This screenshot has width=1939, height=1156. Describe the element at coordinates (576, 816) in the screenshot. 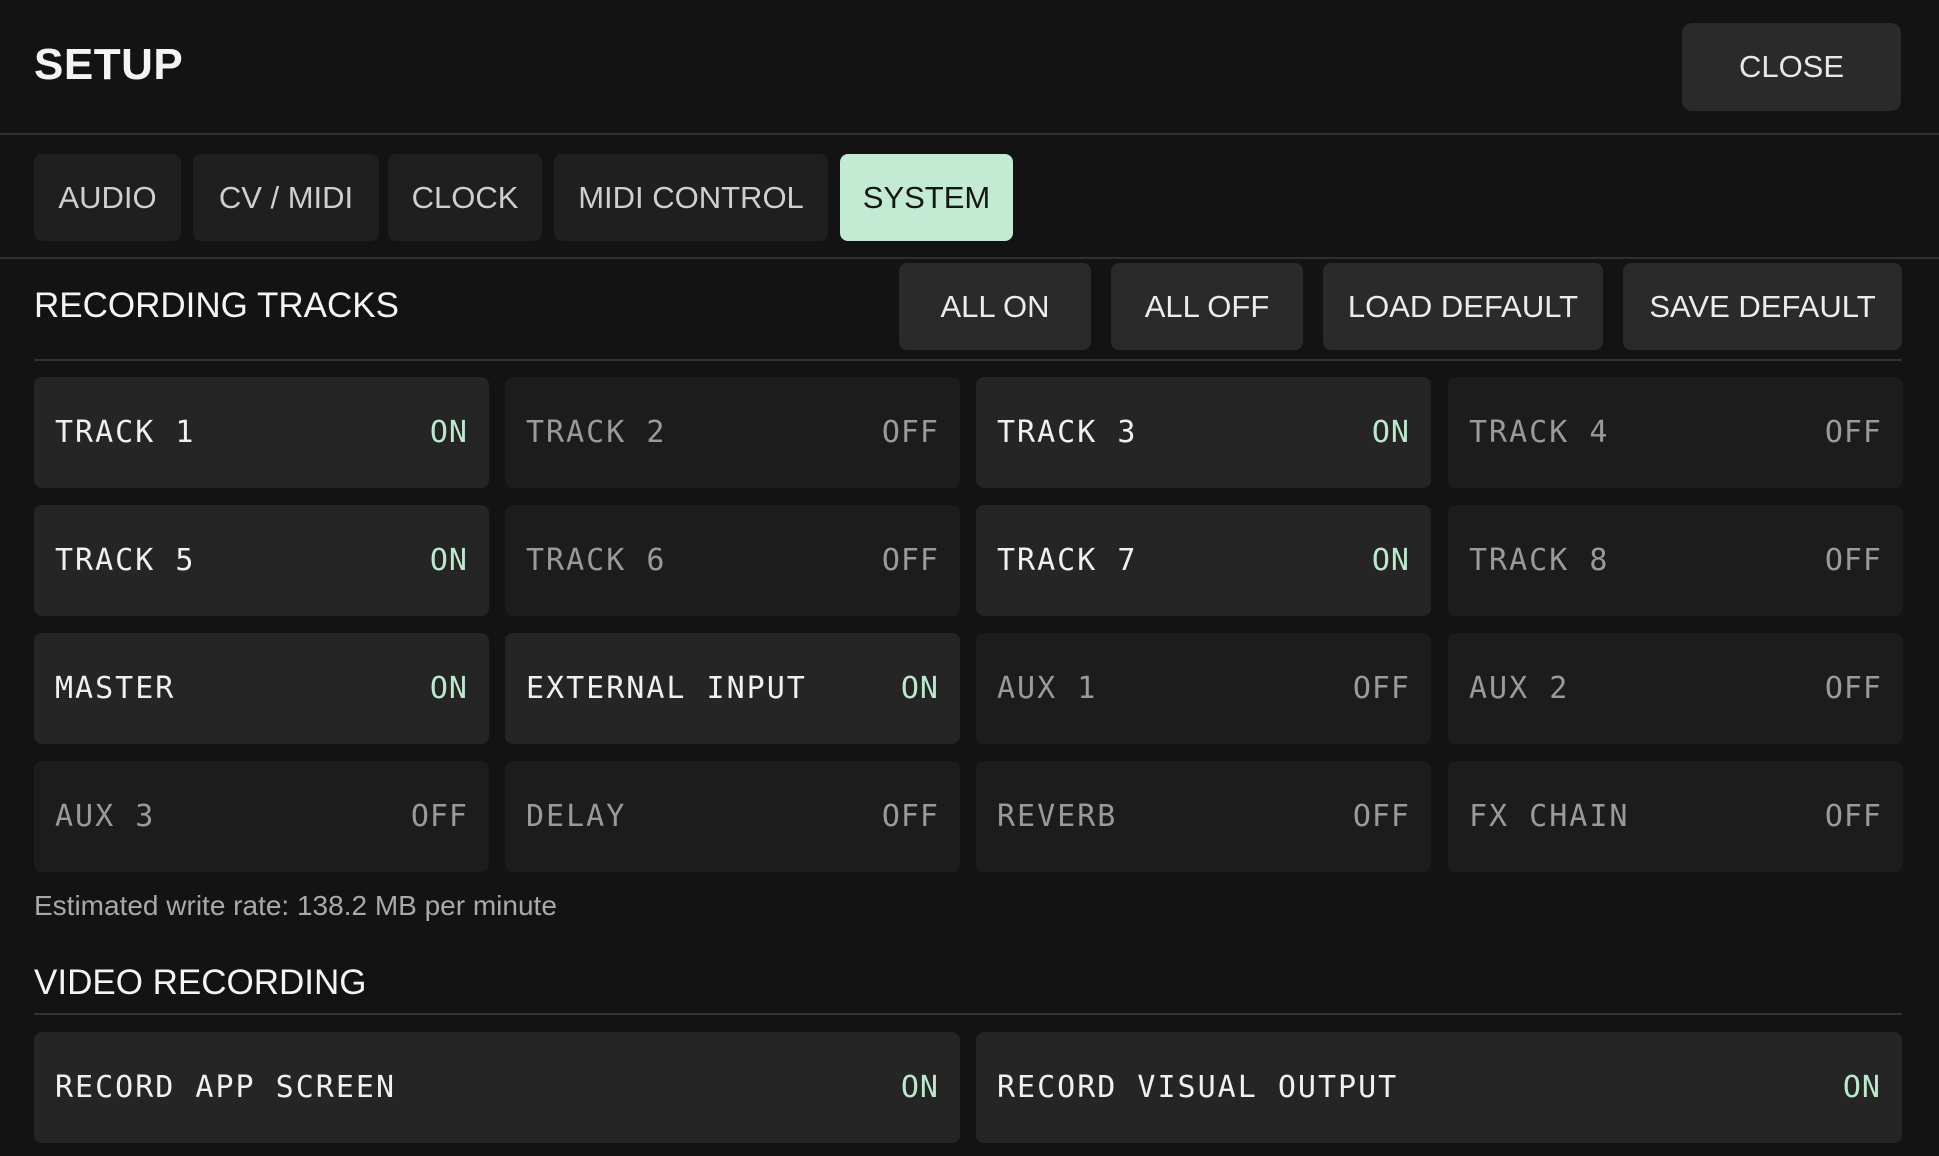

I see `track-label: DELAY` at that location.